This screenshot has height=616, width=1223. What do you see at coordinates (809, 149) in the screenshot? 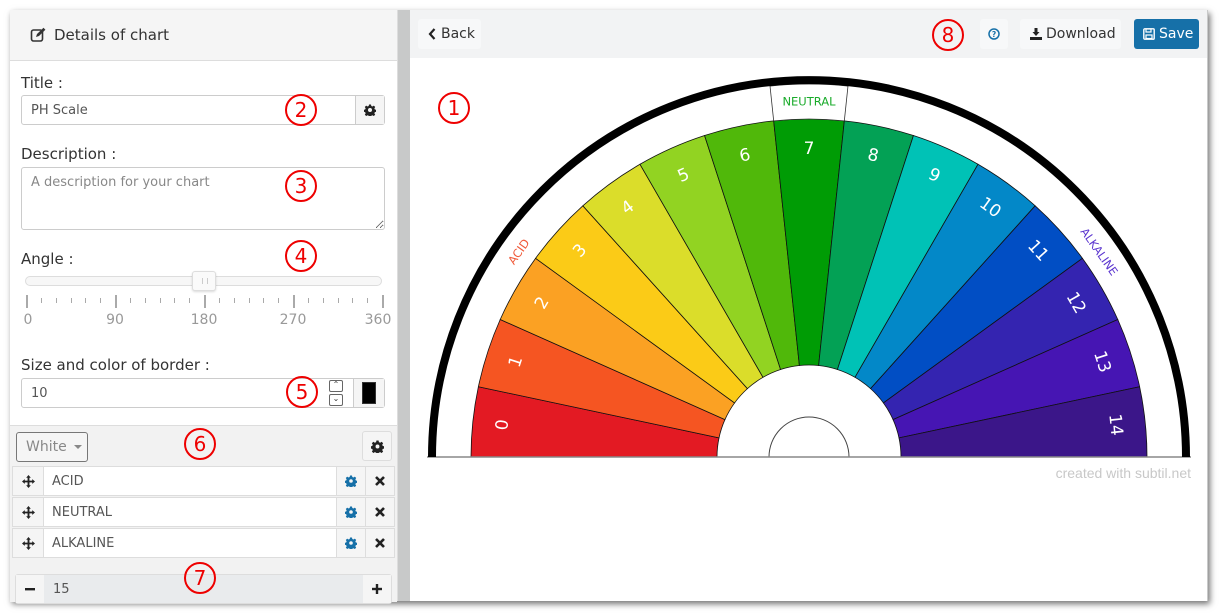
I see `ph-segment-label: 7` at bounding box center [809, 149].